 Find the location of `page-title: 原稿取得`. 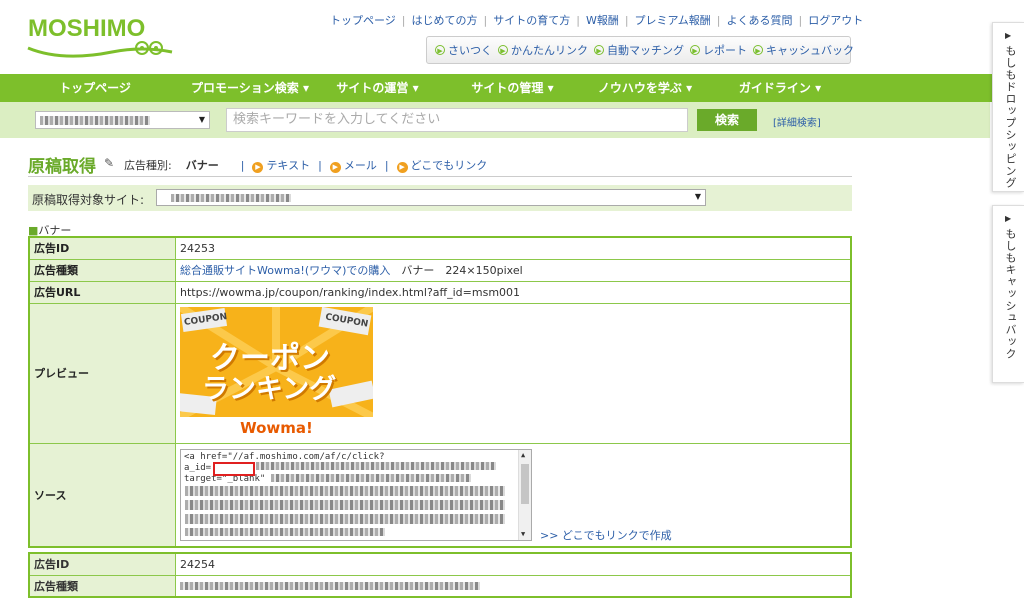

page-title: 原稿取得 is located at coordinates (62, 167).